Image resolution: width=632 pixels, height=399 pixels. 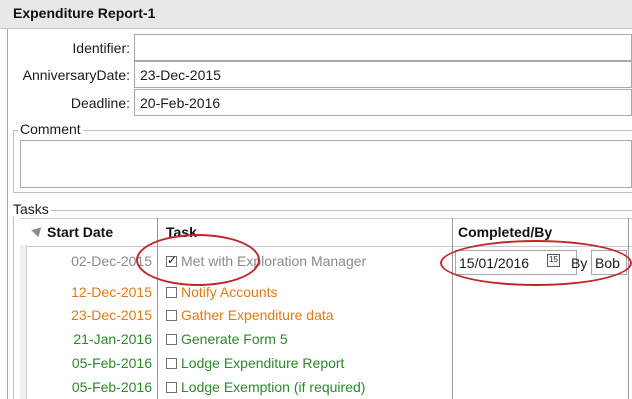 I want to click on comment-group-border-left, so click(x=13, y=161).